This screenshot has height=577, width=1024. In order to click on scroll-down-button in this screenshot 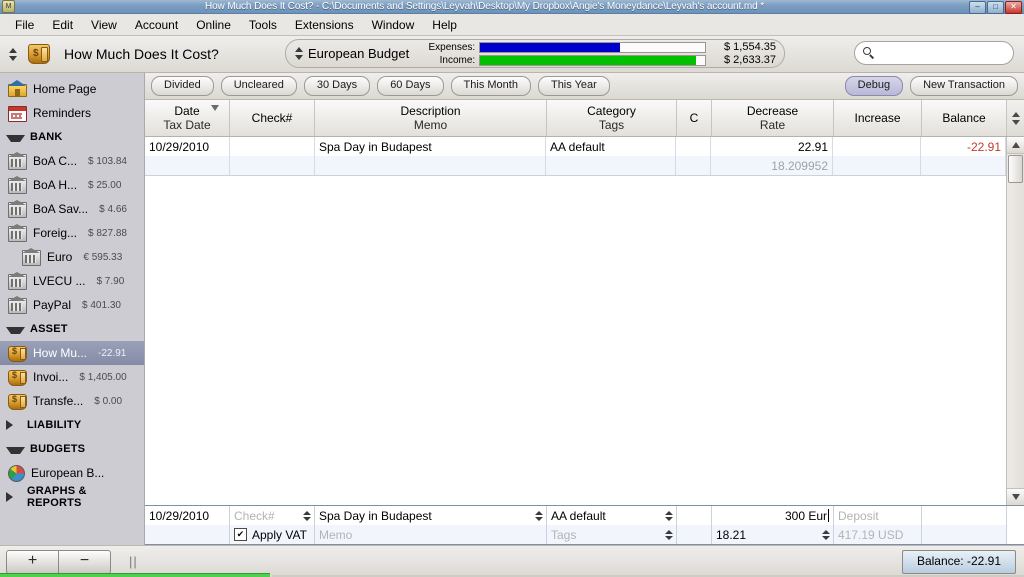, I will do `click(1015, 496)`.